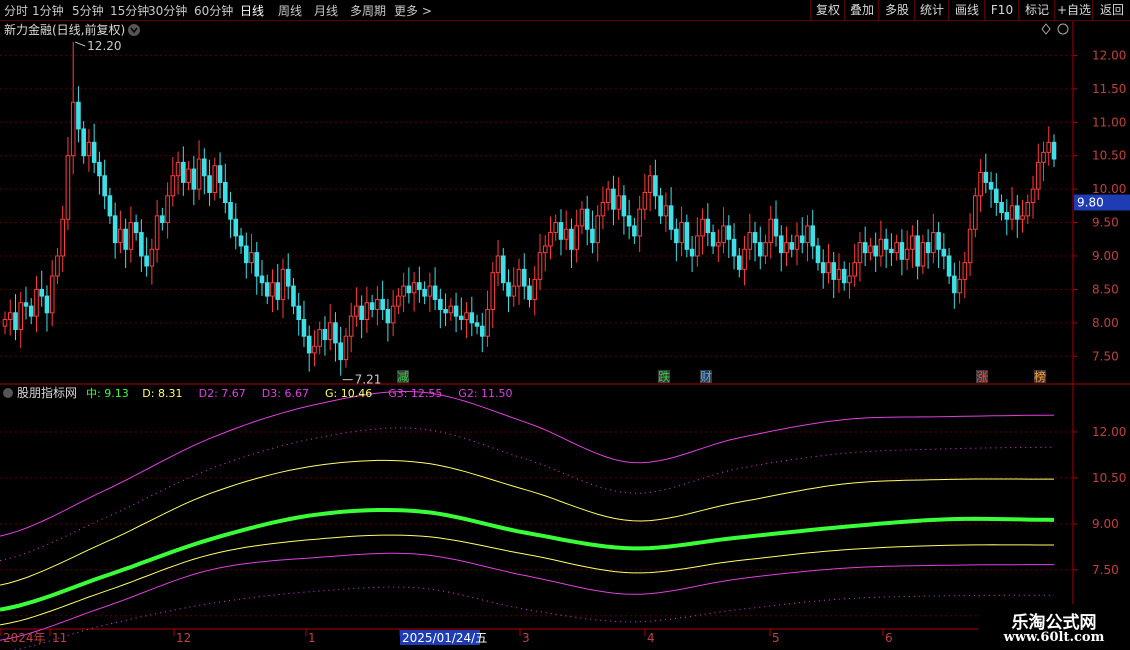 The width and height of the screenshot is (1130, 650). Describe the element at coordinates (167, 10) in the screenshot. I see `period-tab-4: 30分钟` at that location.